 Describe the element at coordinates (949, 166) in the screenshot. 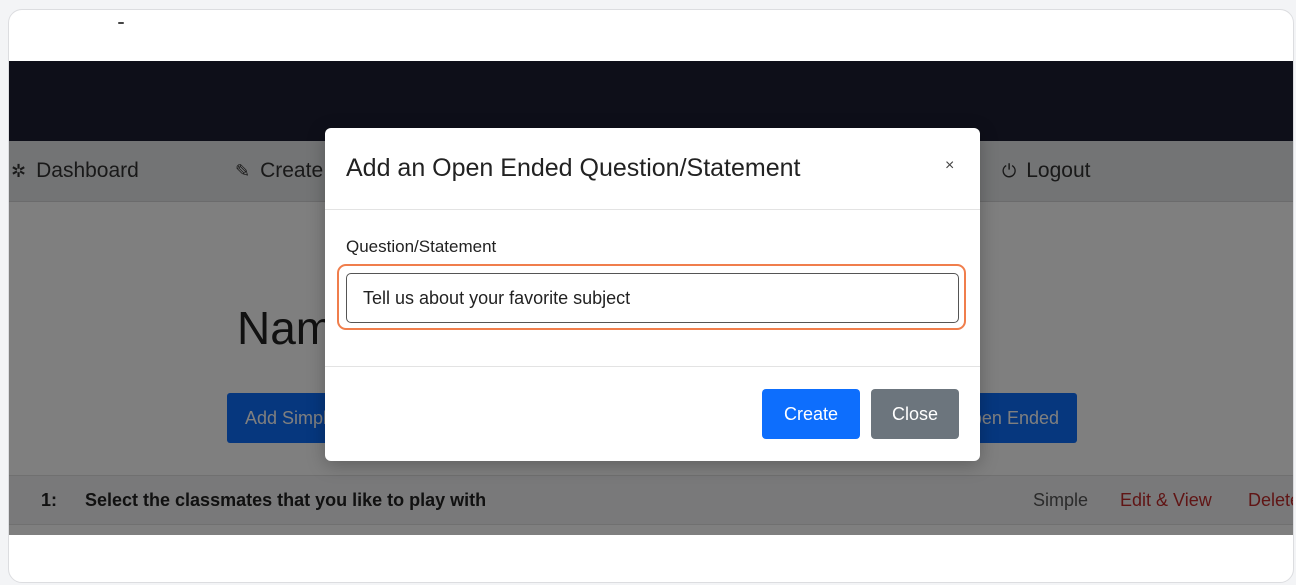

I see `close-icon: ×` at that location.